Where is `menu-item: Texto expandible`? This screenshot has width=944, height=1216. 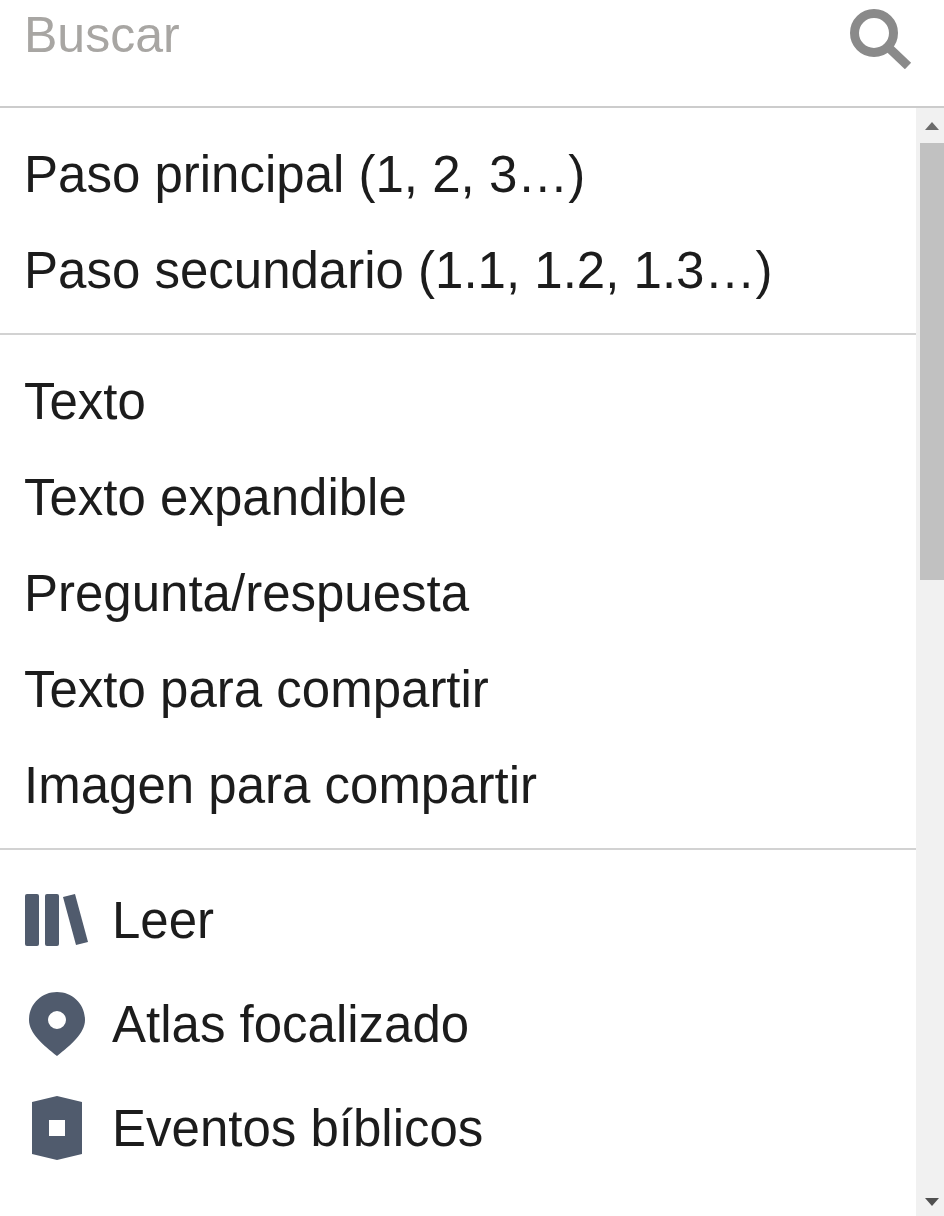 menu-item: Texto expandible is located at coordinates (458, 497).